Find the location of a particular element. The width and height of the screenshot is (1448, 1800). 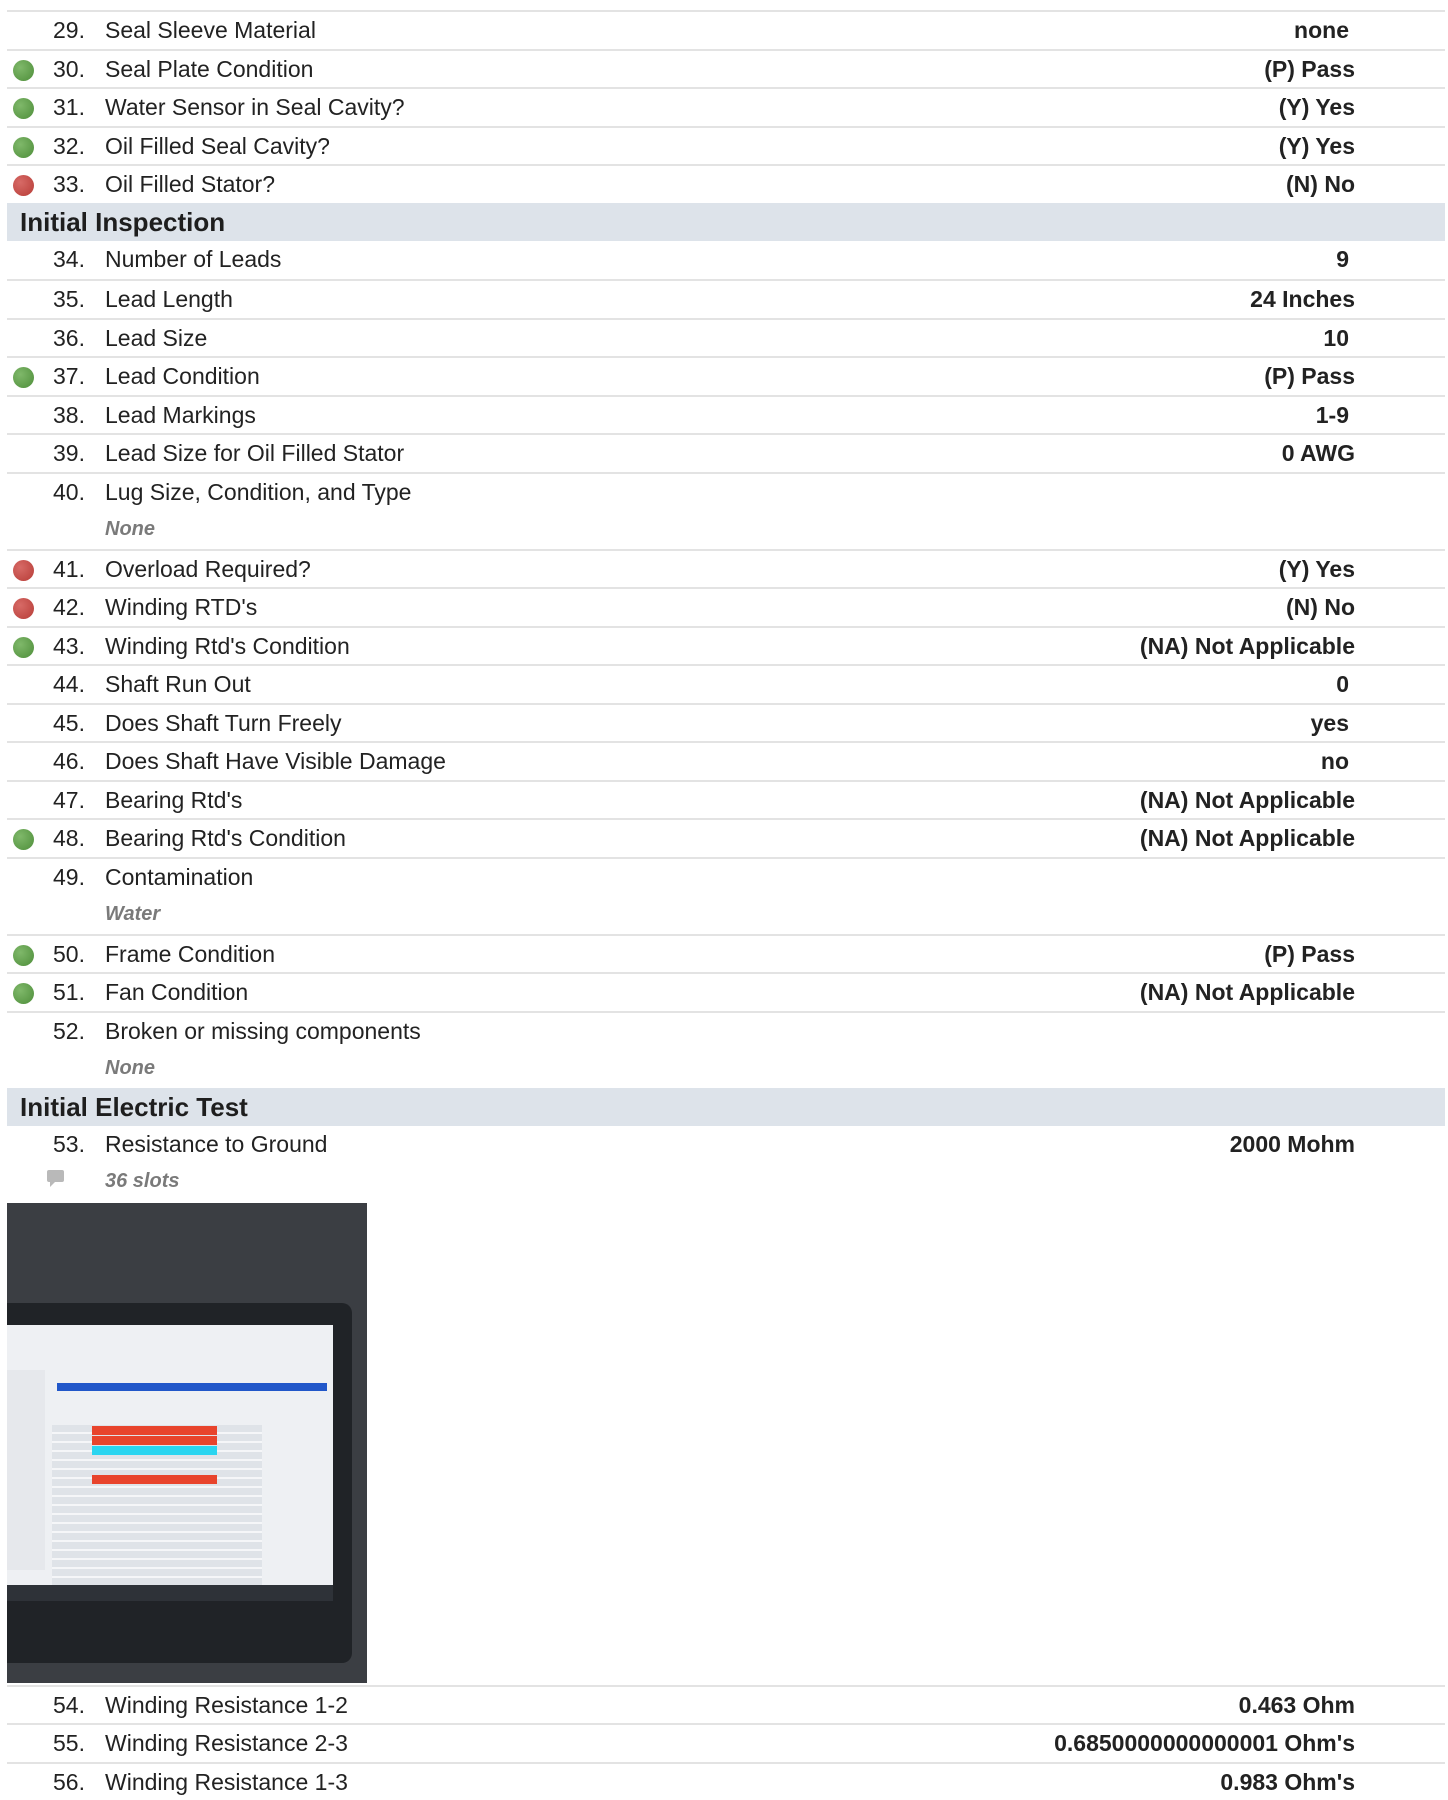

item-56: 56. Winding Resistance 1-3 0.983 Ohm's is located at coordinates (726, 1781).